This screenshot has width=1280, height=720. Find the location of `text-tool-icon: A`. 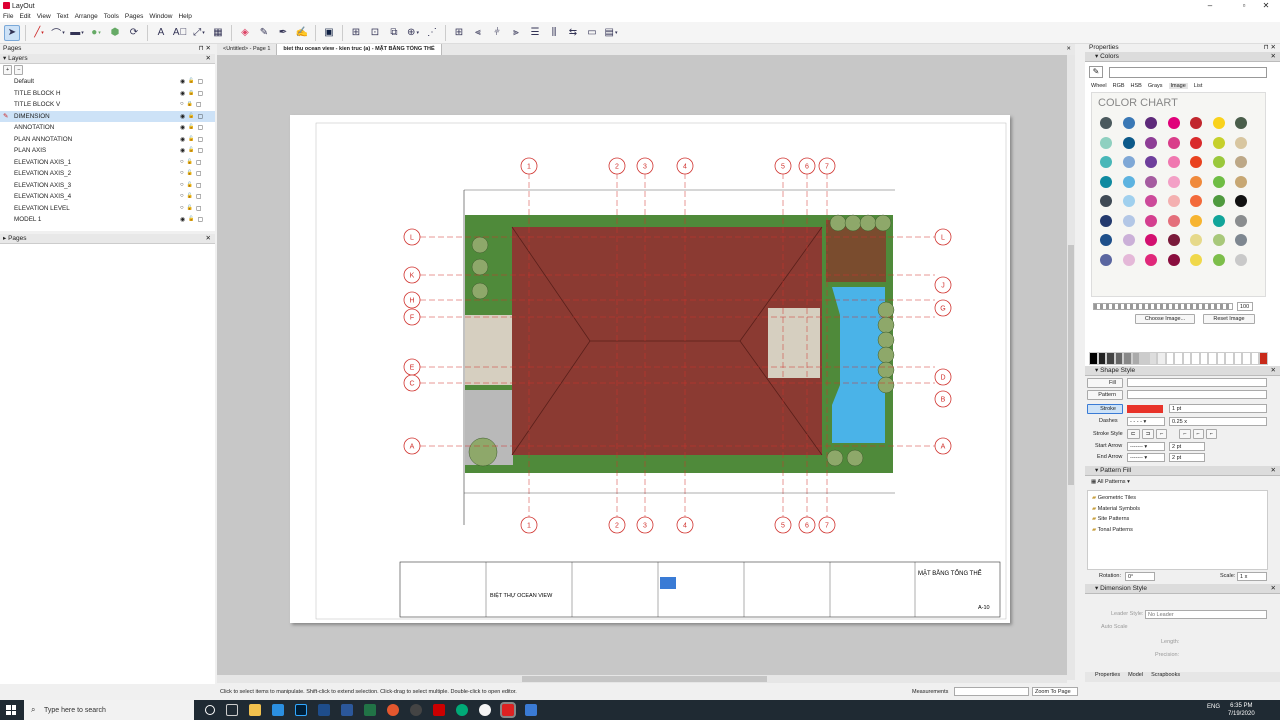

text-tool-icon: A is located at coordinates (161, 33).